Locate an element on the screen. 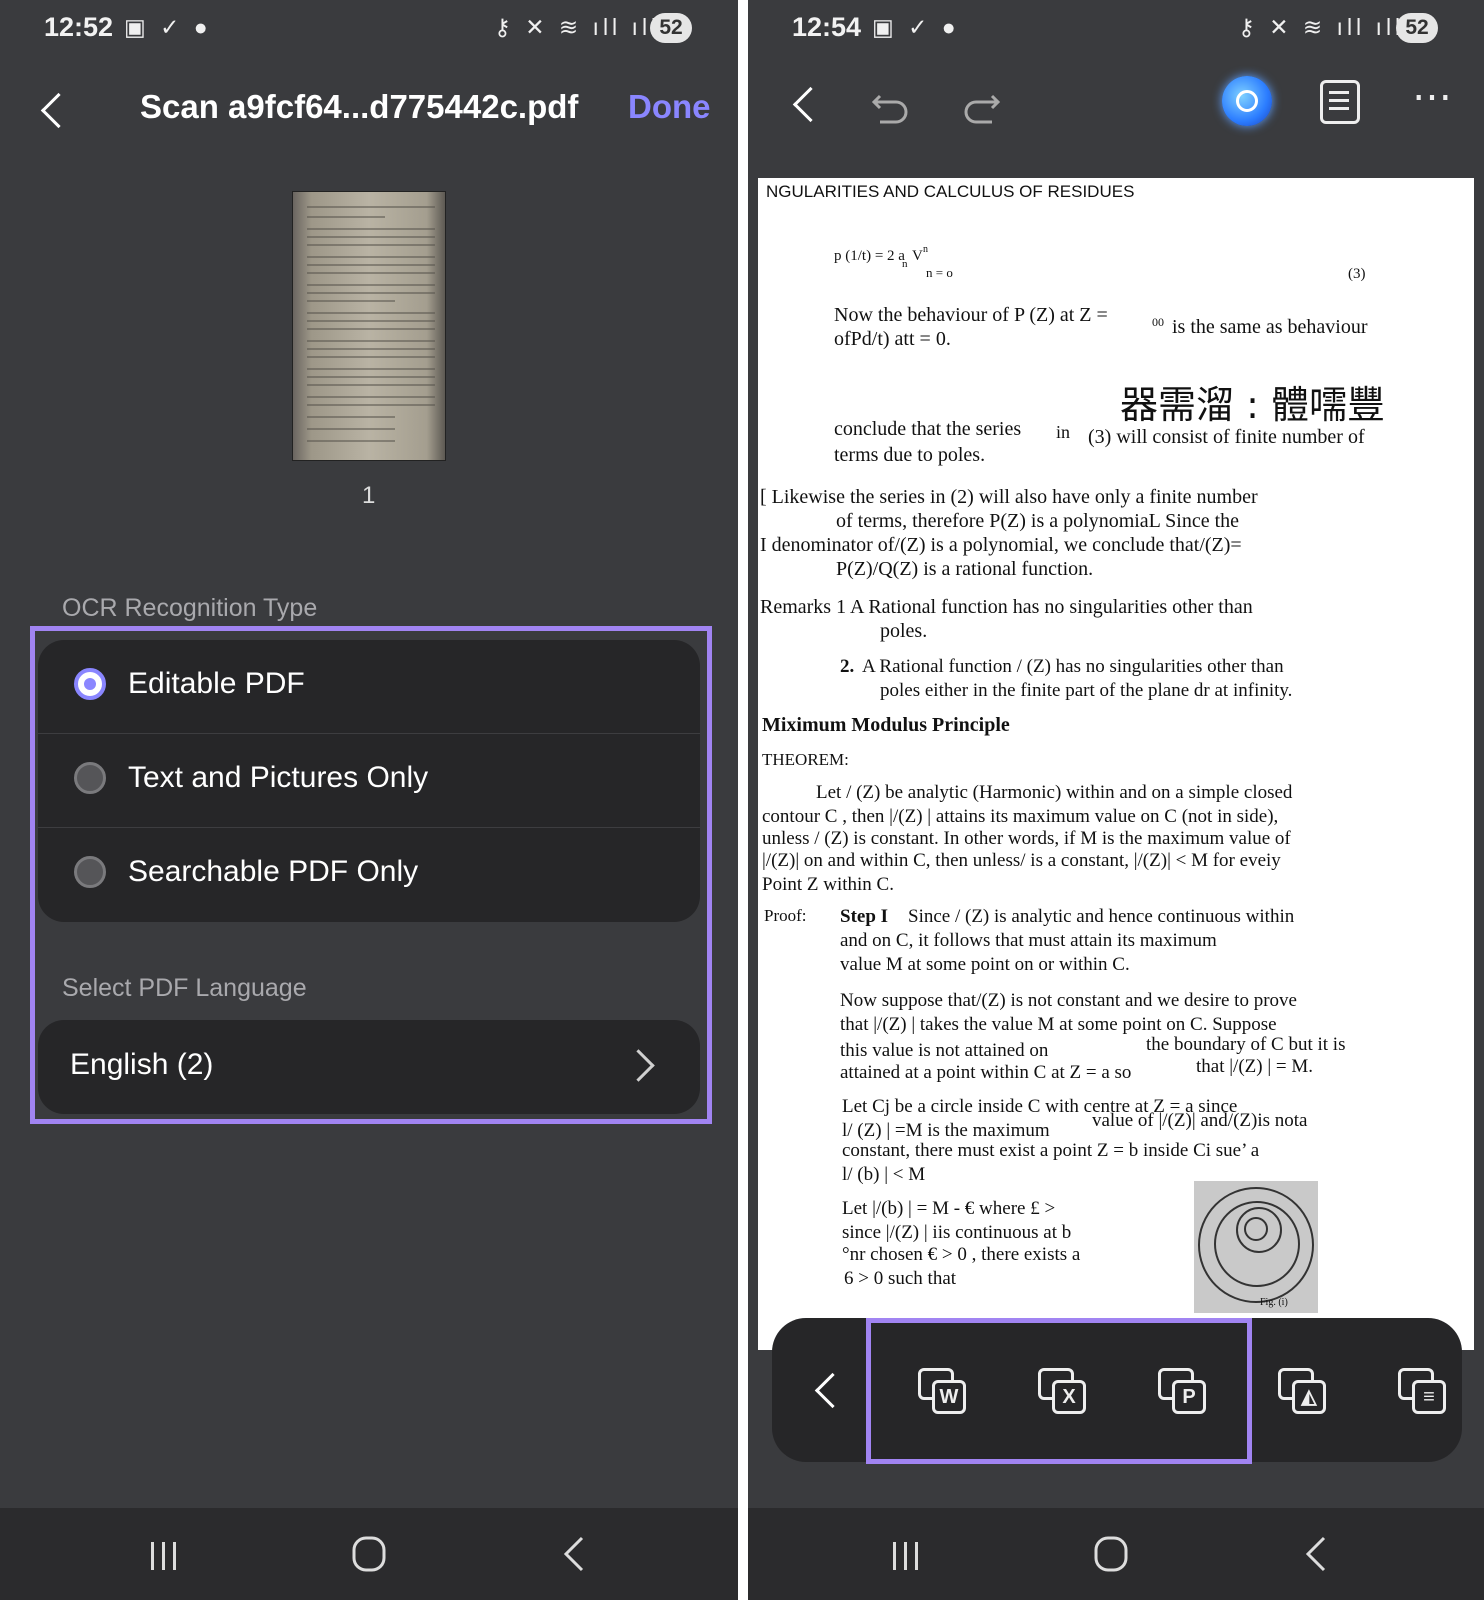 Image resolution: width=1484 pixels, height=1600 pixels. doc-line: P(Z)/Q(Z) is a rational function. is located at coordinates (965, 569).